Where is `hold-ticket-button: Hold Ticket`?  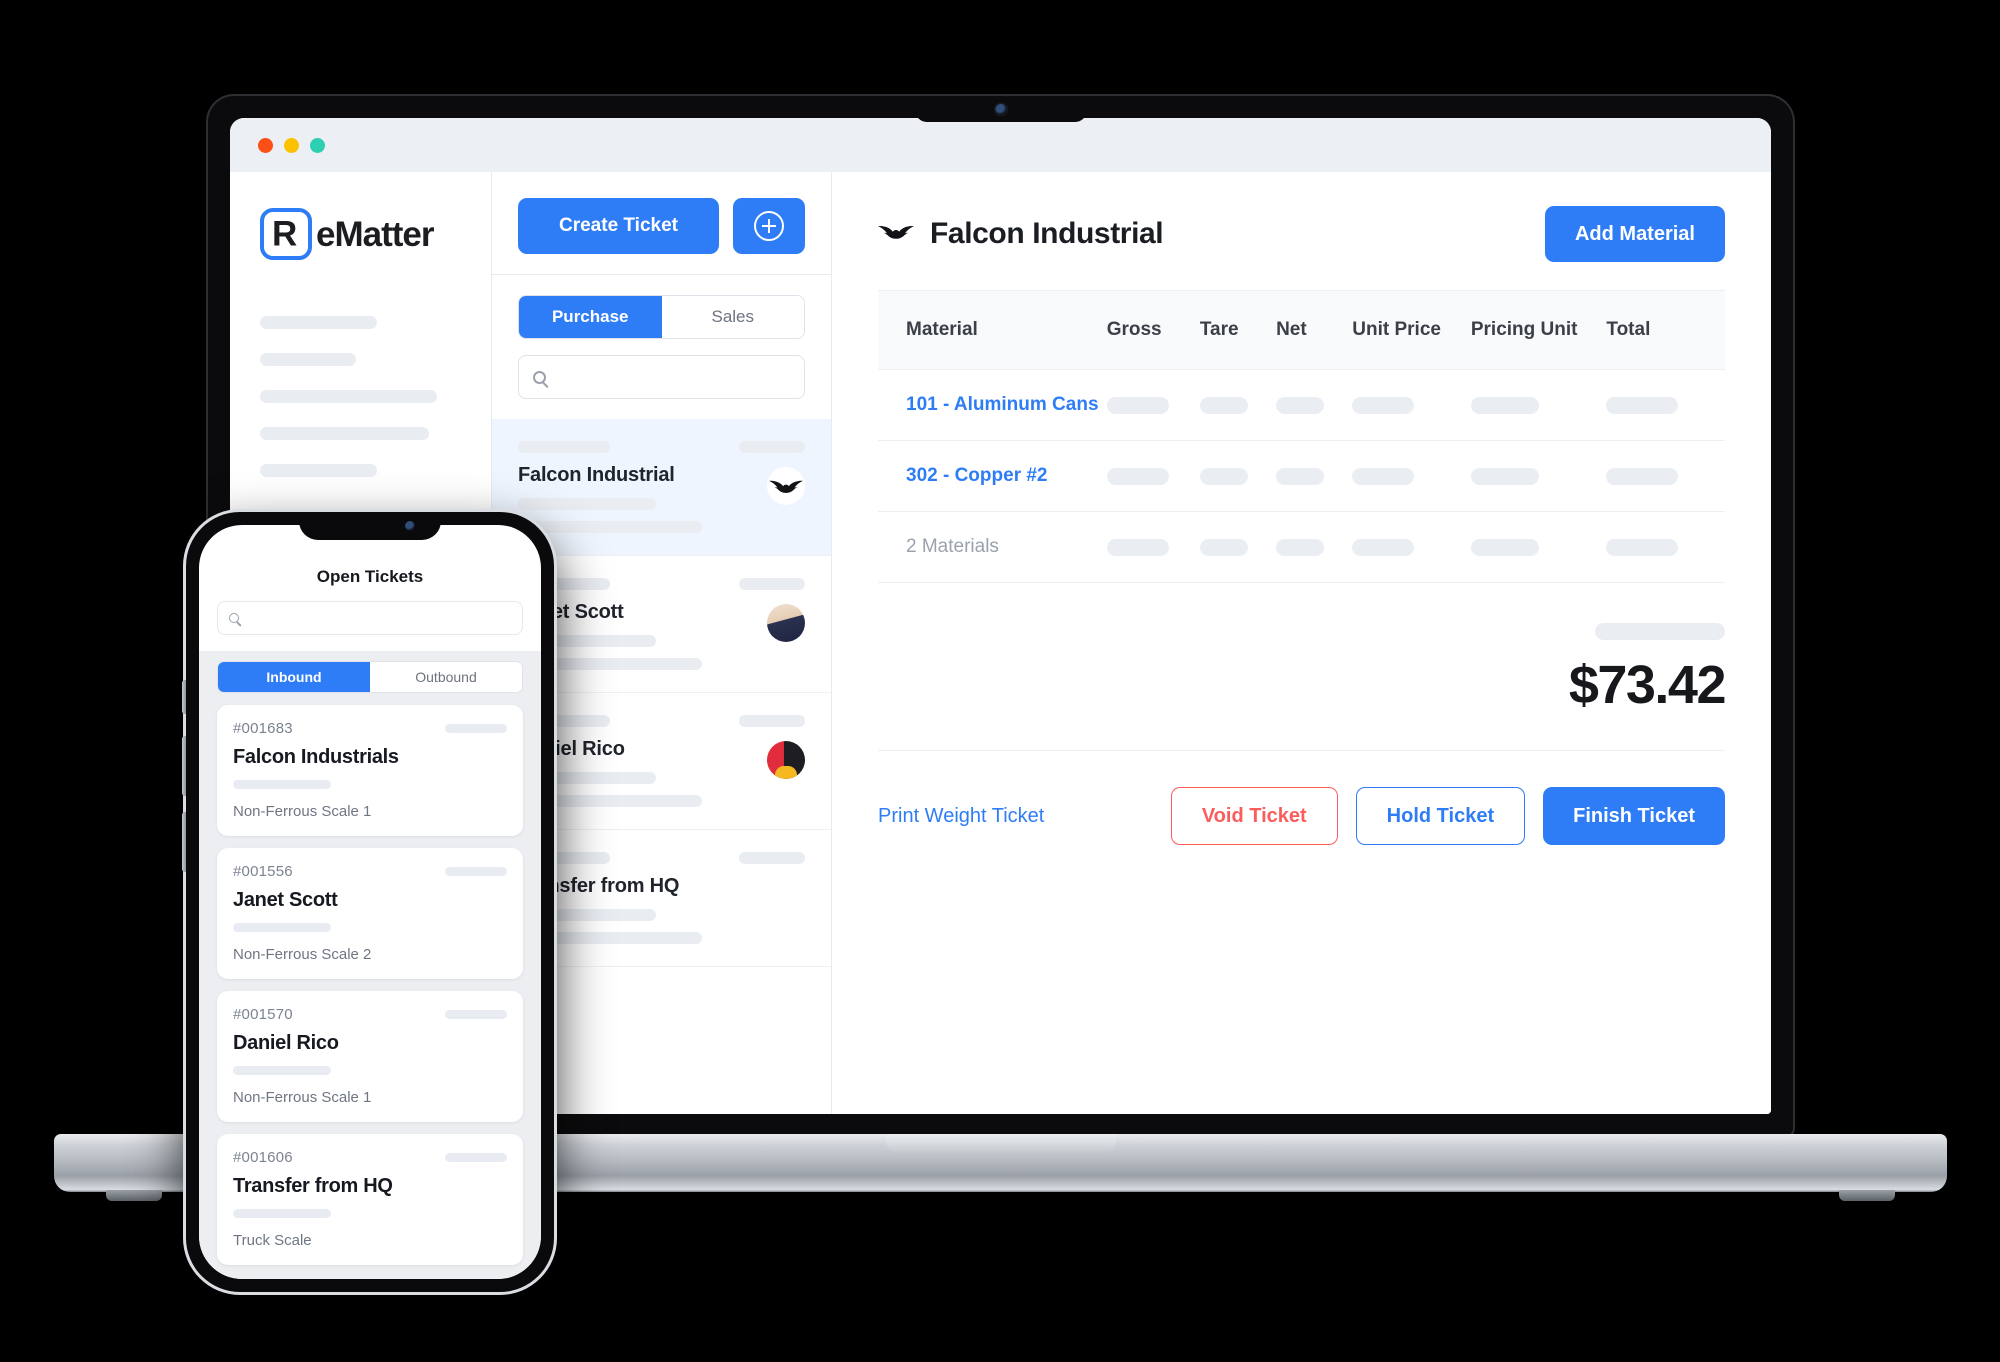
hold-ticket-button: Hold Ticket is located at coordinates (1440, 816).